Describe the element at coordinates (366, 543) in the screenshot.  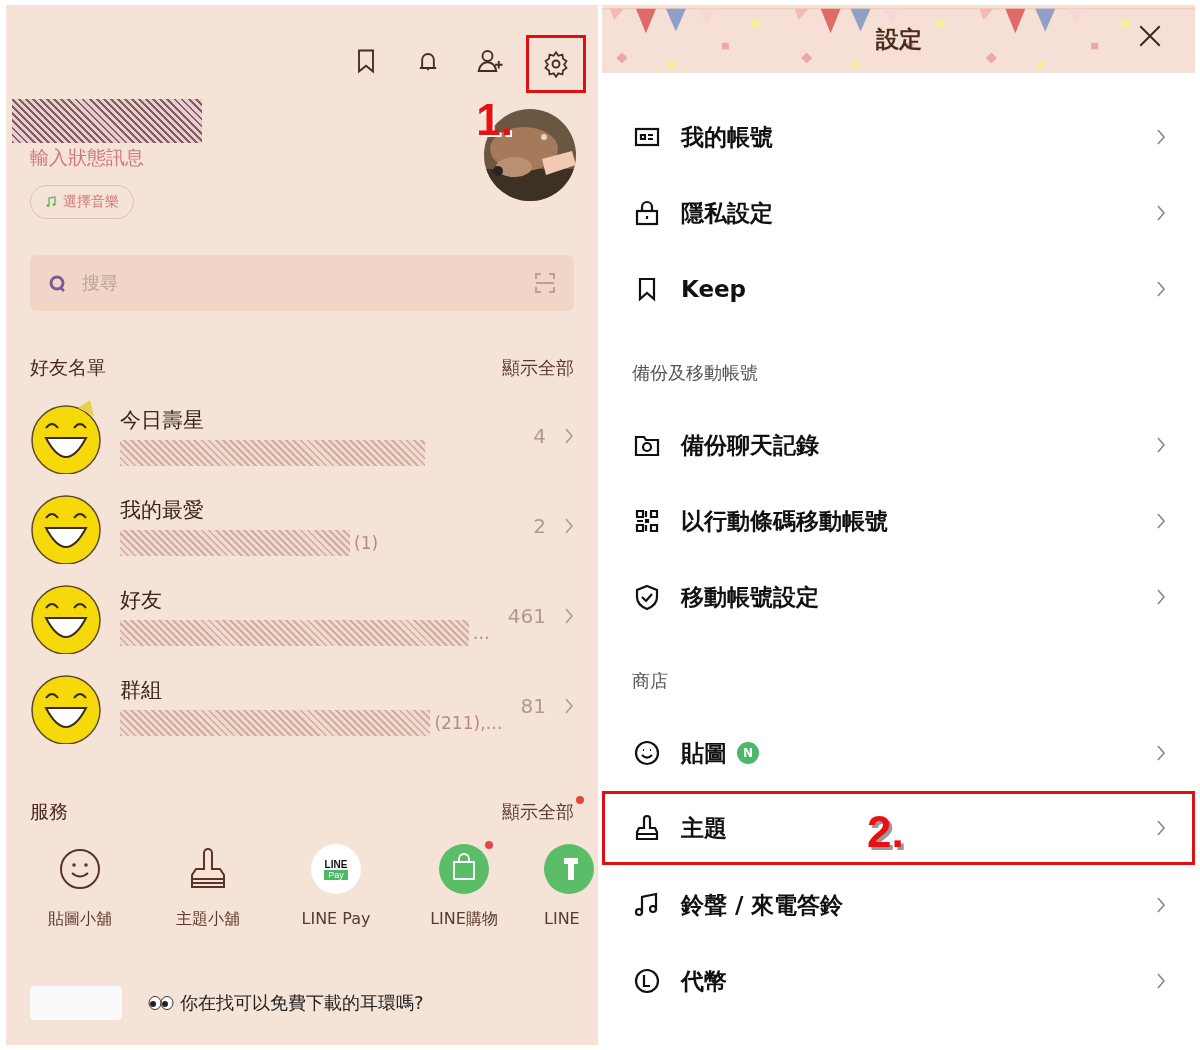
I see `preview-text: (1)` at that location.